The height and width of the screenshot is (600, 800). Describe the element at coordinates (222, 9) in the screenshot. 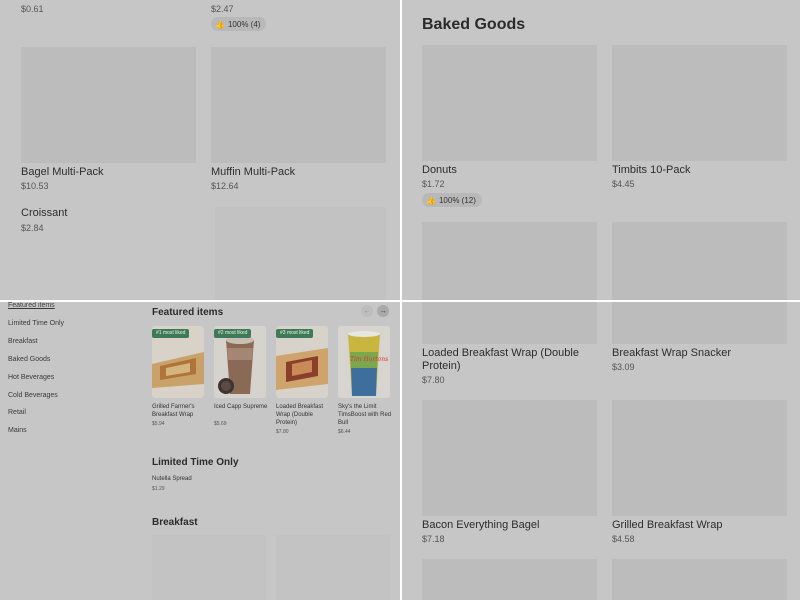

I see `item-price: $2.47` at that location.